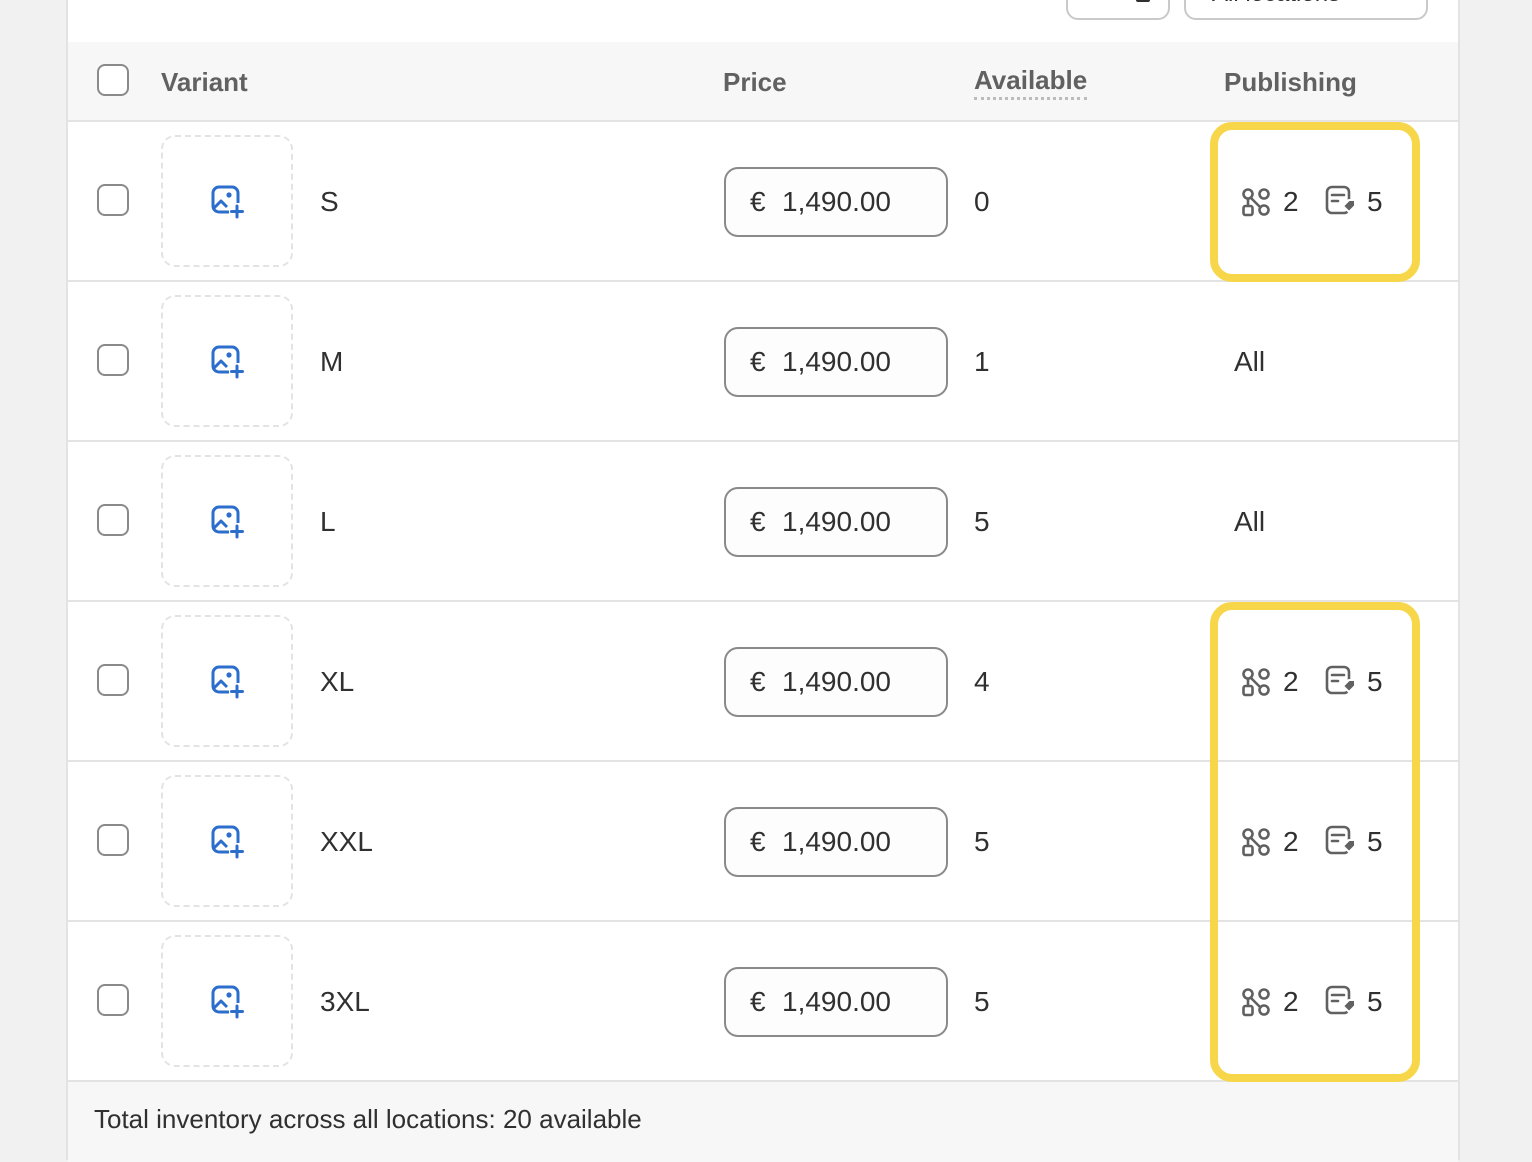  I want to click on variant-name: L, so click(328, 522).